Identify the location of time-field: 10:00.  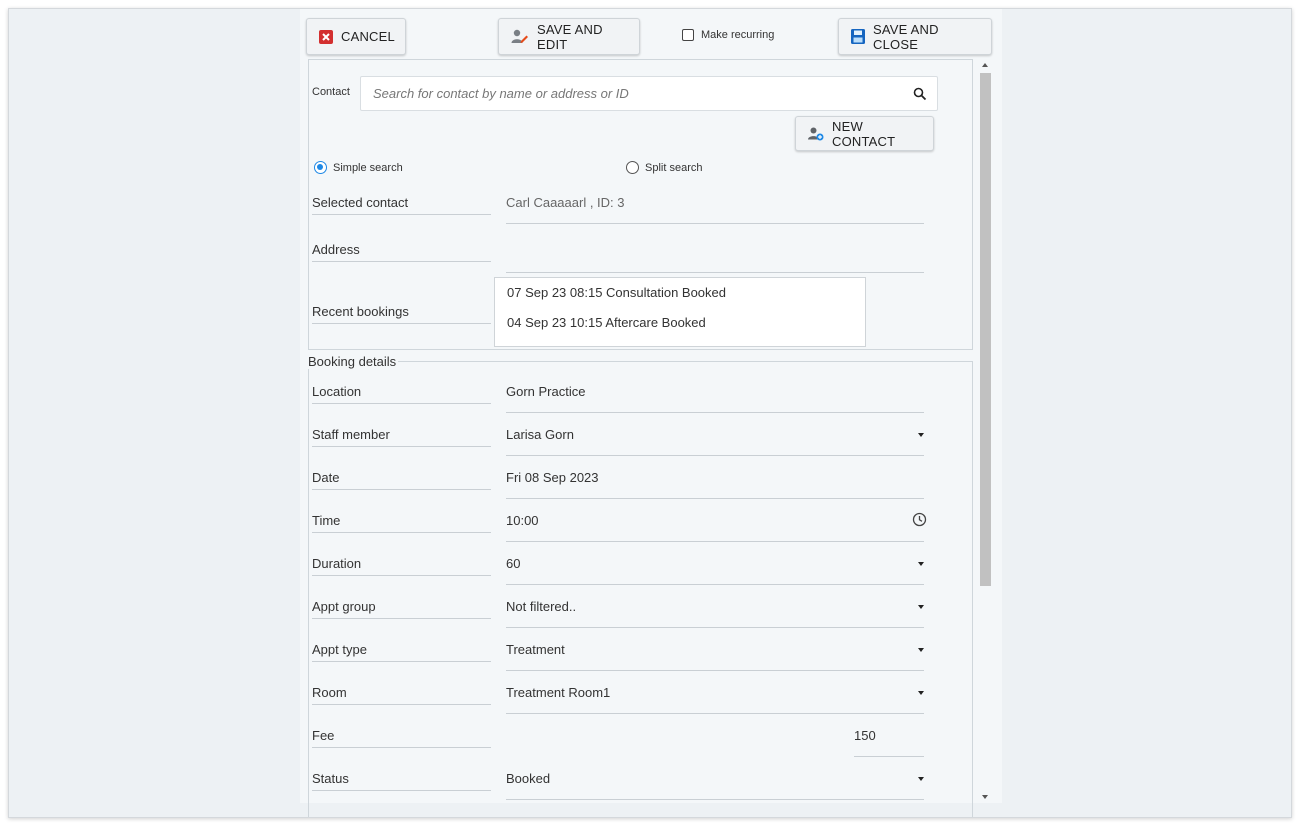
(716, 527).